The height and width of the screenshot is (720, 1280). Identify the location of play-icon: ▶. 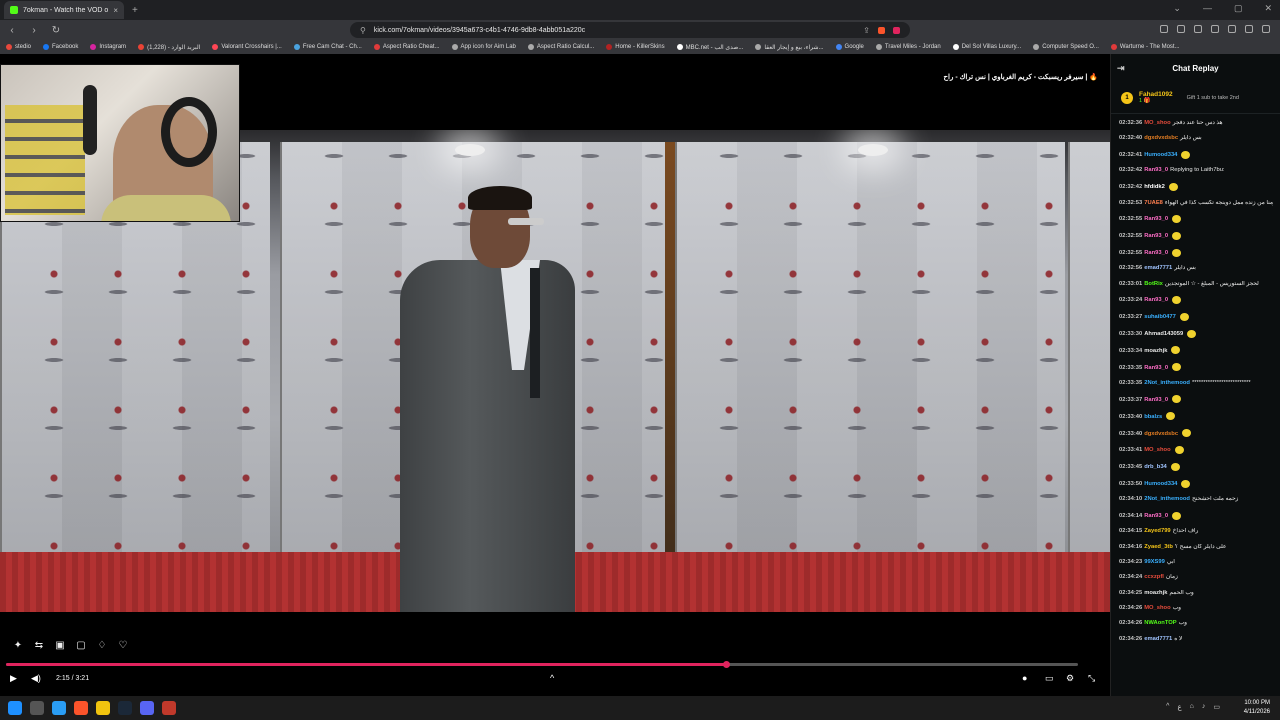
(13, 678).